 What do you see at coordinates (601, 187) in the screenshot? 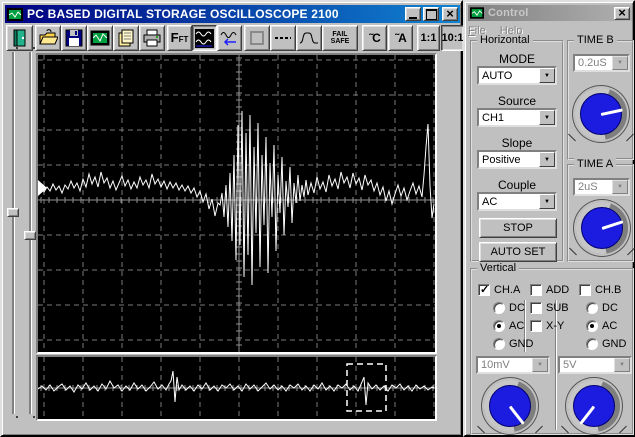
I see `time-a-select: 2uS` at bounding box center [601, 187].